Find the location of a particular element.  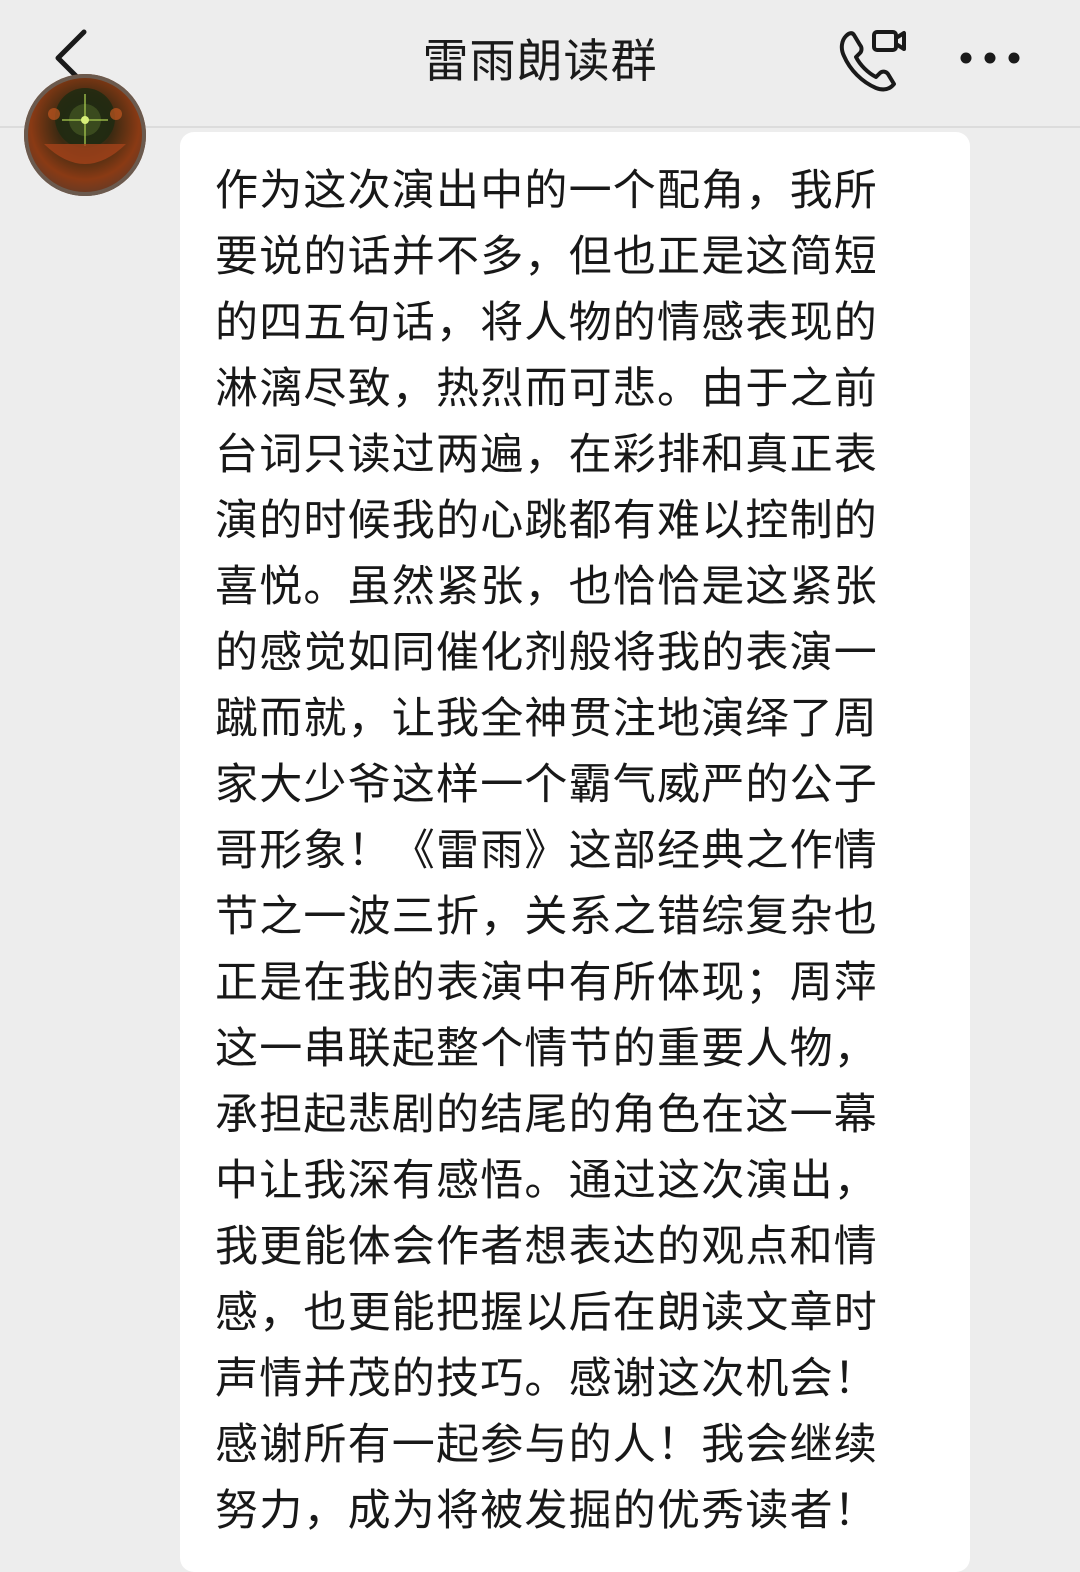

more-button is located at coordinates (990, 58).